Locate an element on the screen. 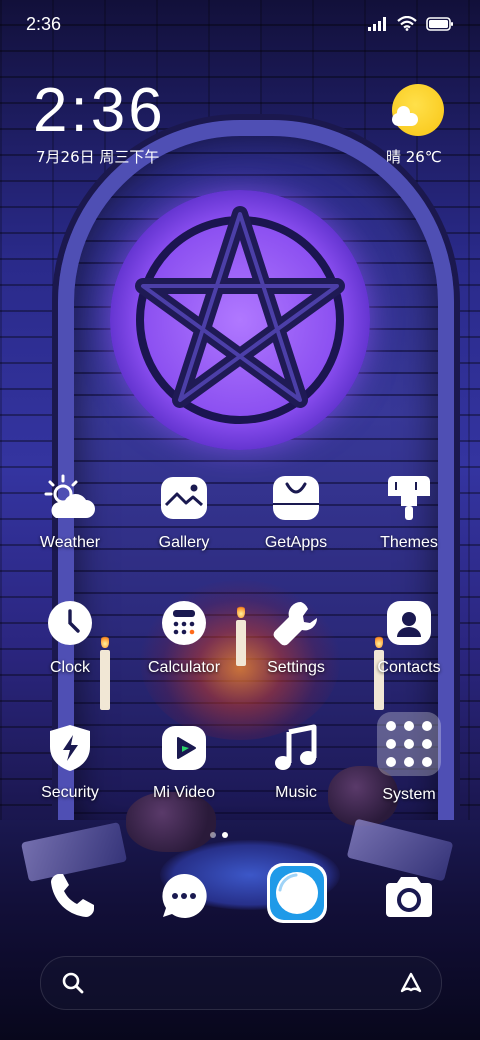 Image resolution: width=480 pixels, height=1040 pixels. phone-icon is located at coordinates (72, 896).